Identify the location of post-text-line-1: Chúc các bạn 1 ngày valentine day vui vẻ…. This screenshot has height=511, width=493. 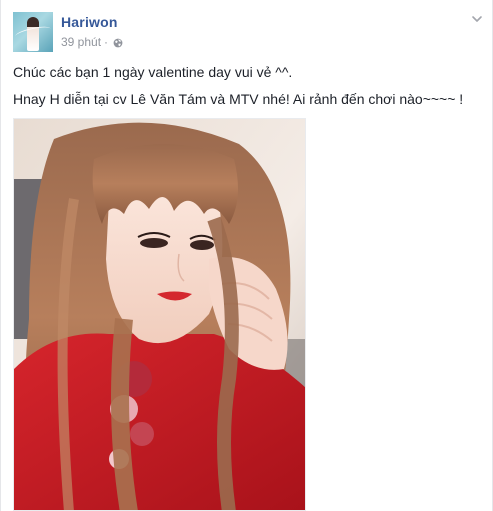
(153, 72).